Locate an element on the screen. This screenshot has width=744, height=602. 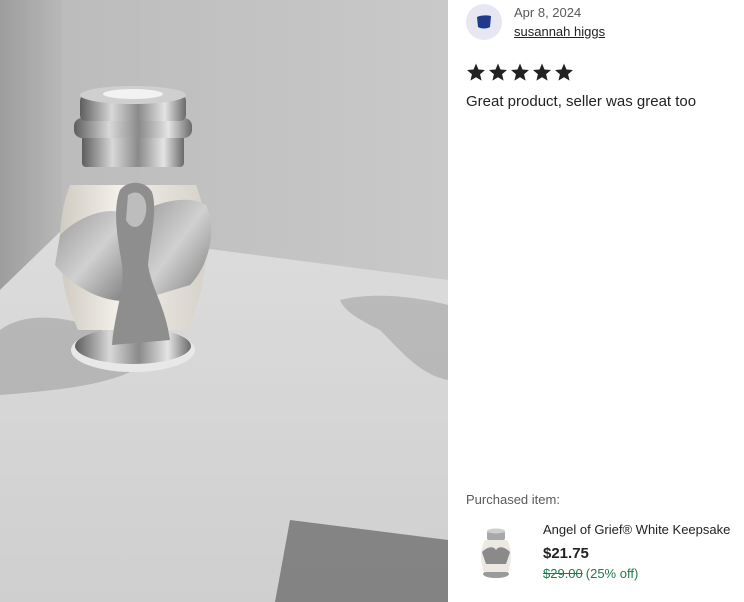
avatar is located at coordinates (484, 22).